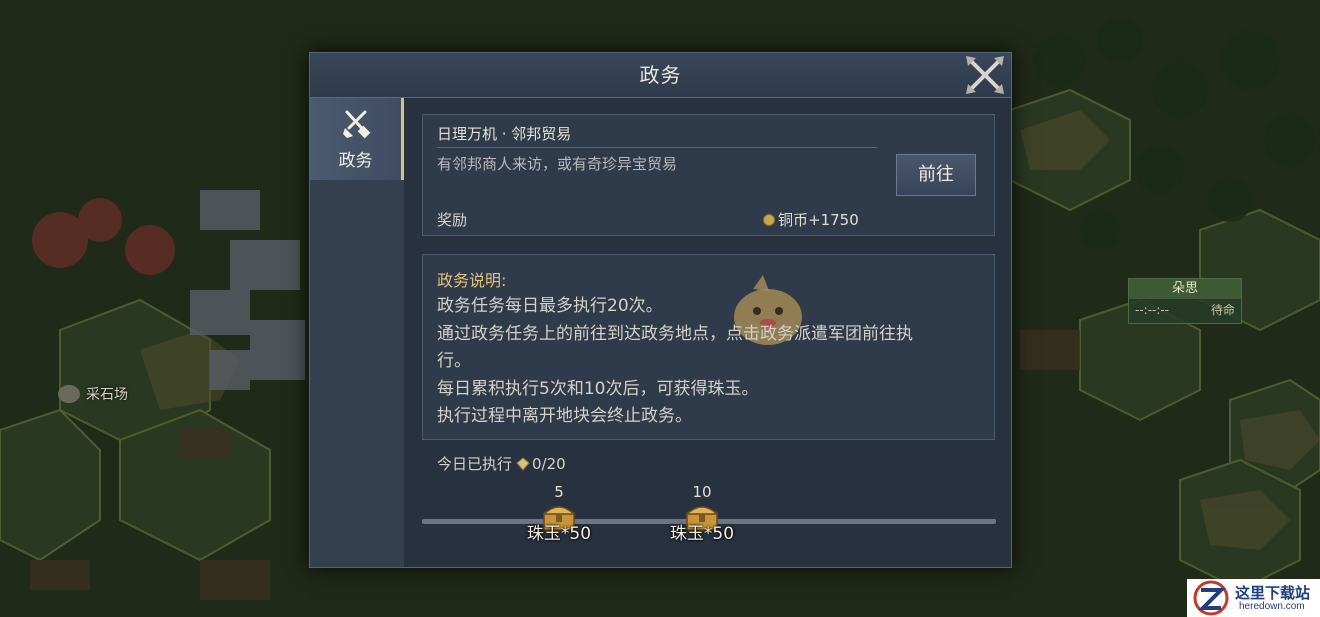  I want to click on daily-count-value: 0/20, so click(549, 463).